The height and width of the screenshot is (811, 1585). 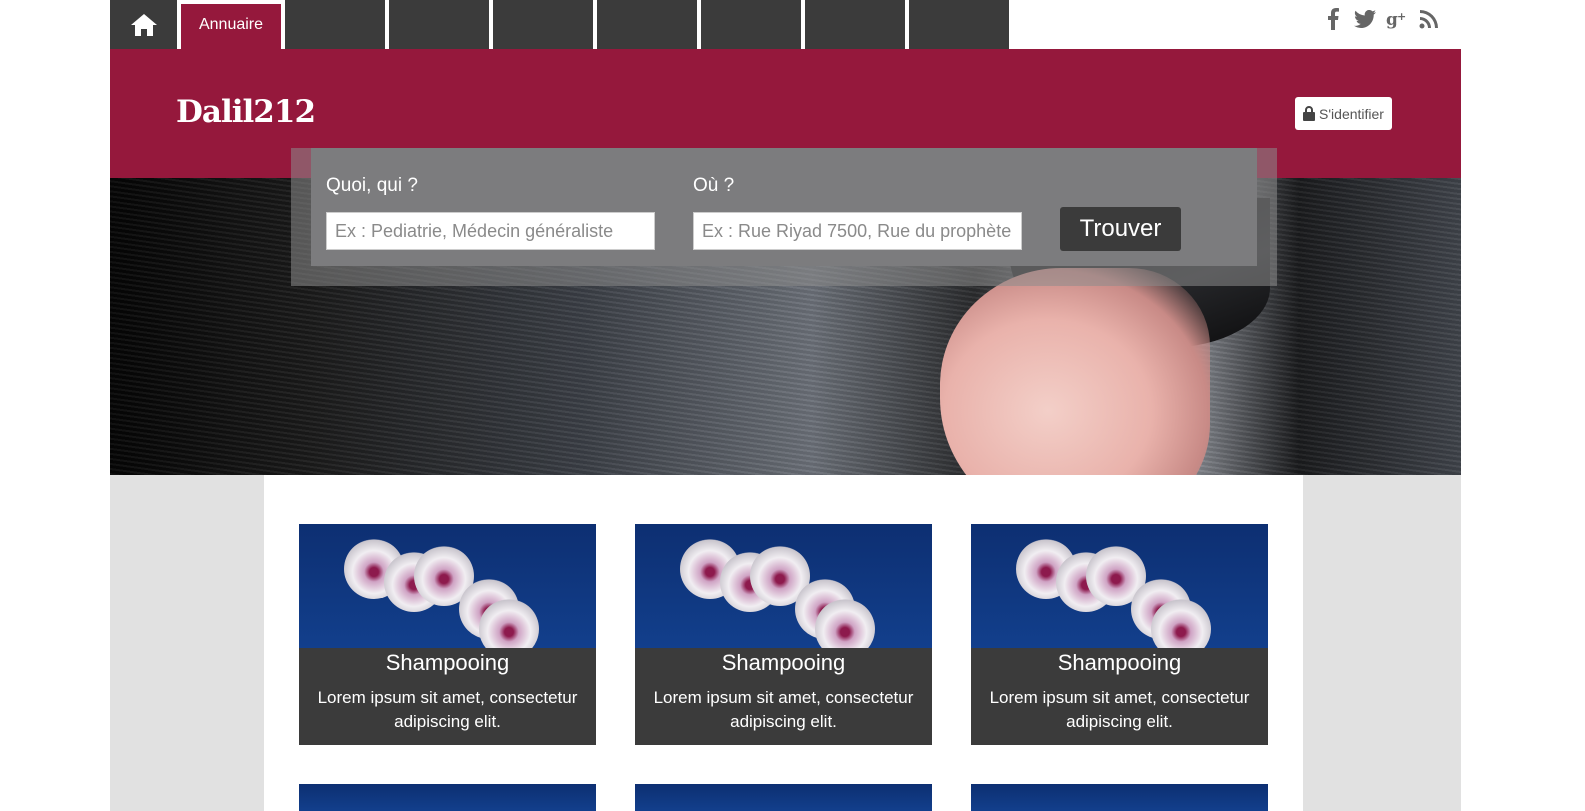 What do you see at coordinates (1429, 19) in the screenshot?
I see `rss-icon` at bounding box center [1429, 19].